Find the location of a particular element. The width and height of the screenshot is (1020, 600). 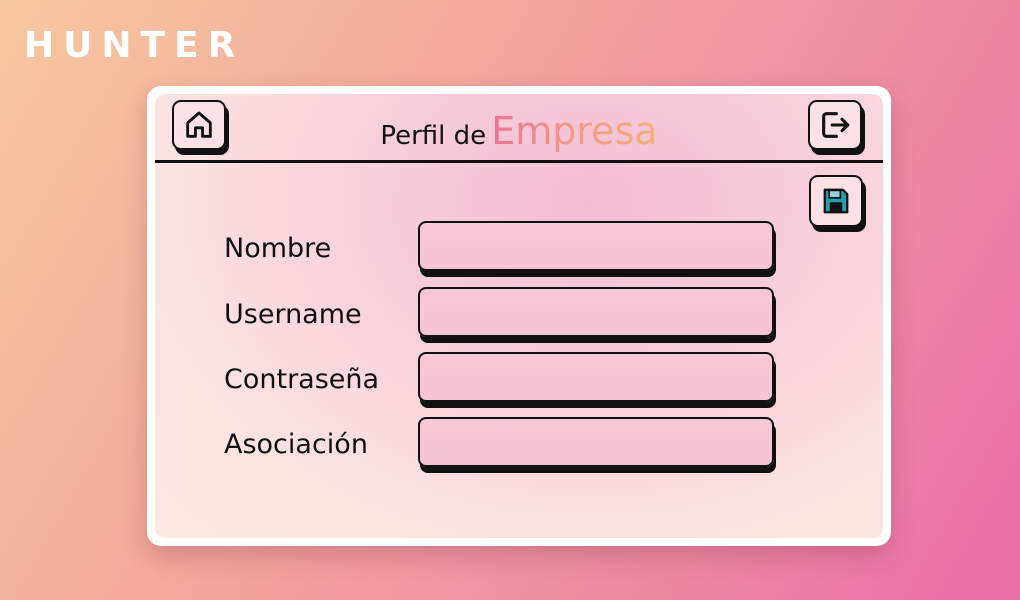

logout-icon is located at coordinates (835, 125).